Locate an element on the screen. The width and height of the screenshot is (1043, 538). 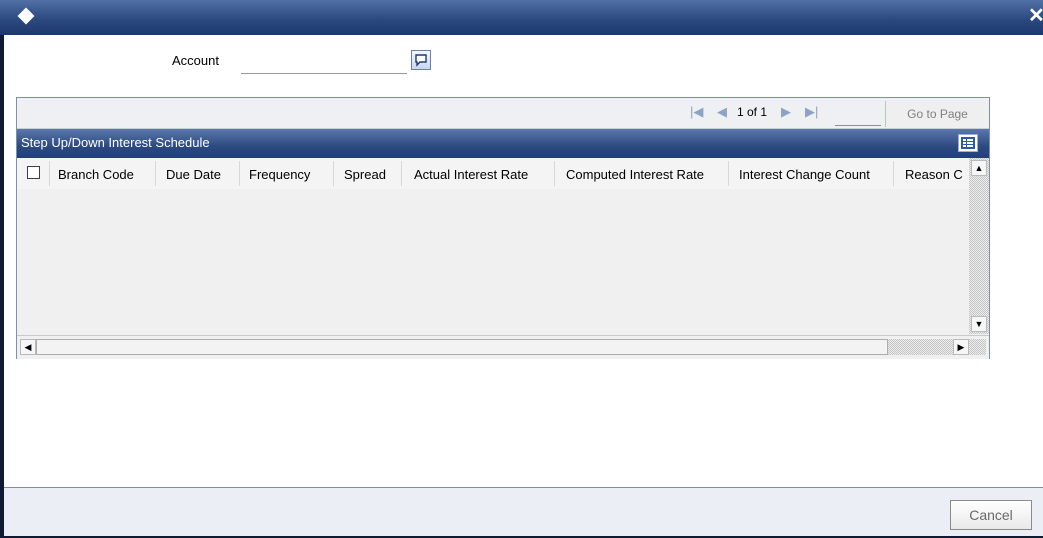
last-page-icon: ▶| is located at coordinates (811, 112).